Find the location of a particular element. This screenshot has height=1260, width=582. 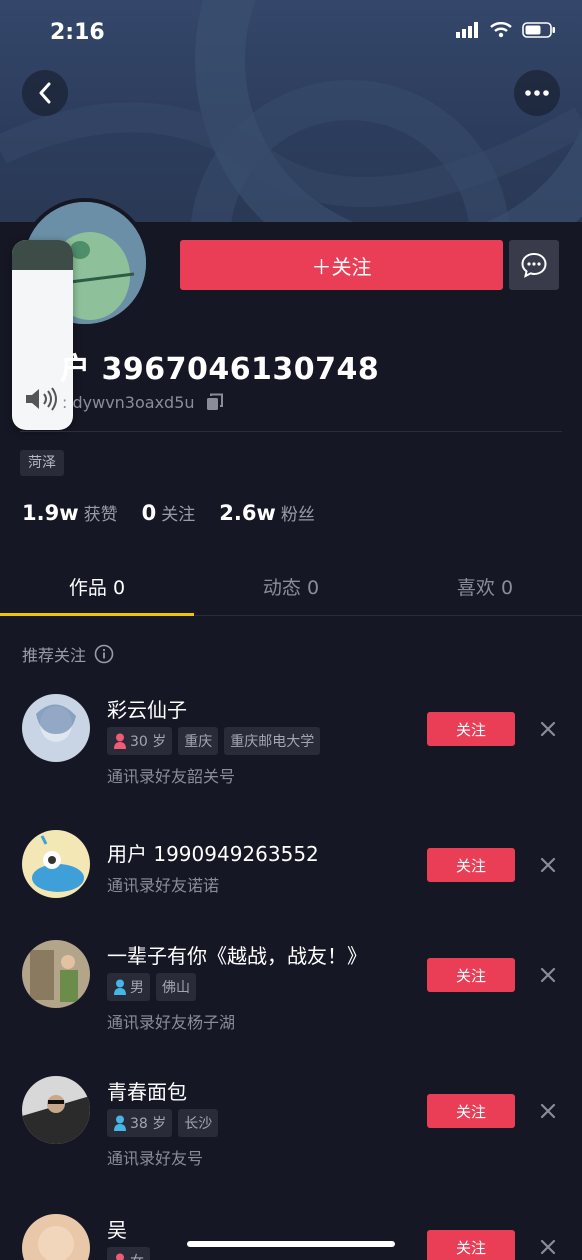

volume-empty-track is located at coordinates (42, 255).